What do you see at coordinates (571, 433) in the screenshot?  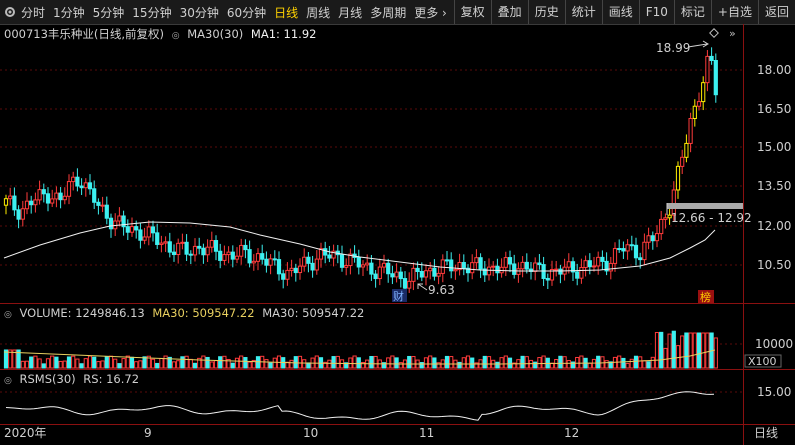 I see `time-label: 12` at bounding box center [571, 433].